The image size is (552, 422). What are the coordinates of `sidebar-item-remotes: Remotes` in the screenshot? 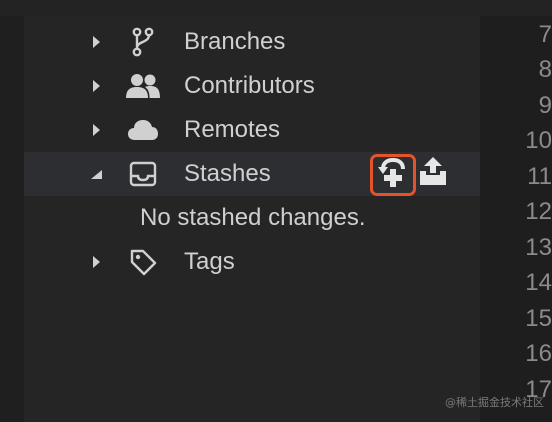 It's located at (252, 130).